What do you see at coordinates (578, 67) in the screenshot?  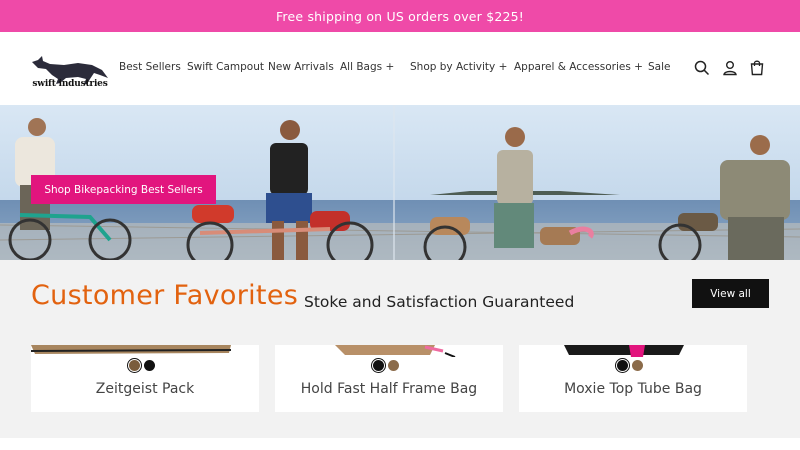 I see `nav-apparel-accessories: Apparel & Accessories +` at bounding box center [578, 67].